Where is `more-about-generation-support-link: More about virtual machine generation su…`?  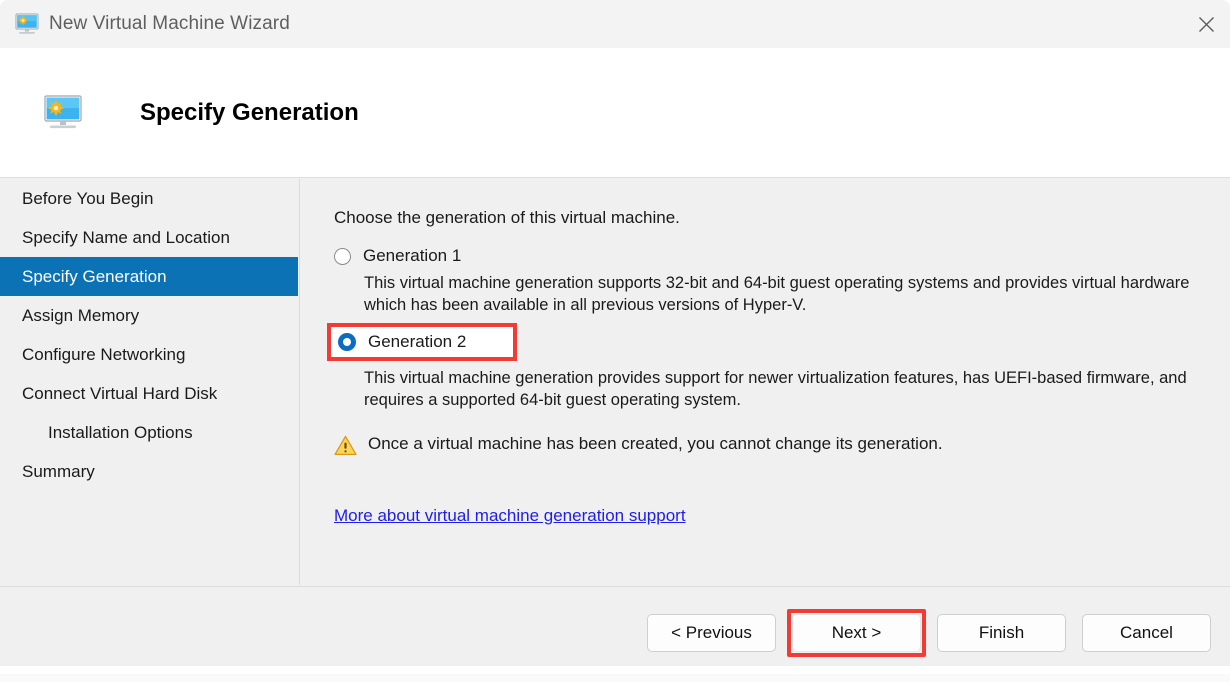 more-about-generation-support-link: More about virtual machine generation su… is located at coordinates (510, 516).